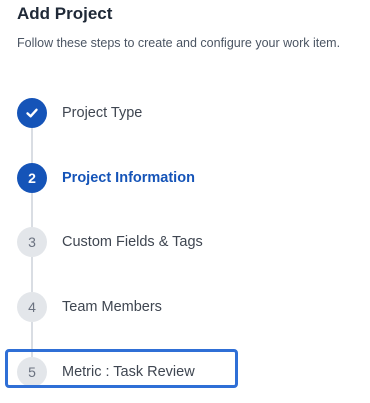  I want to click on check-icon, so click(32, 113).